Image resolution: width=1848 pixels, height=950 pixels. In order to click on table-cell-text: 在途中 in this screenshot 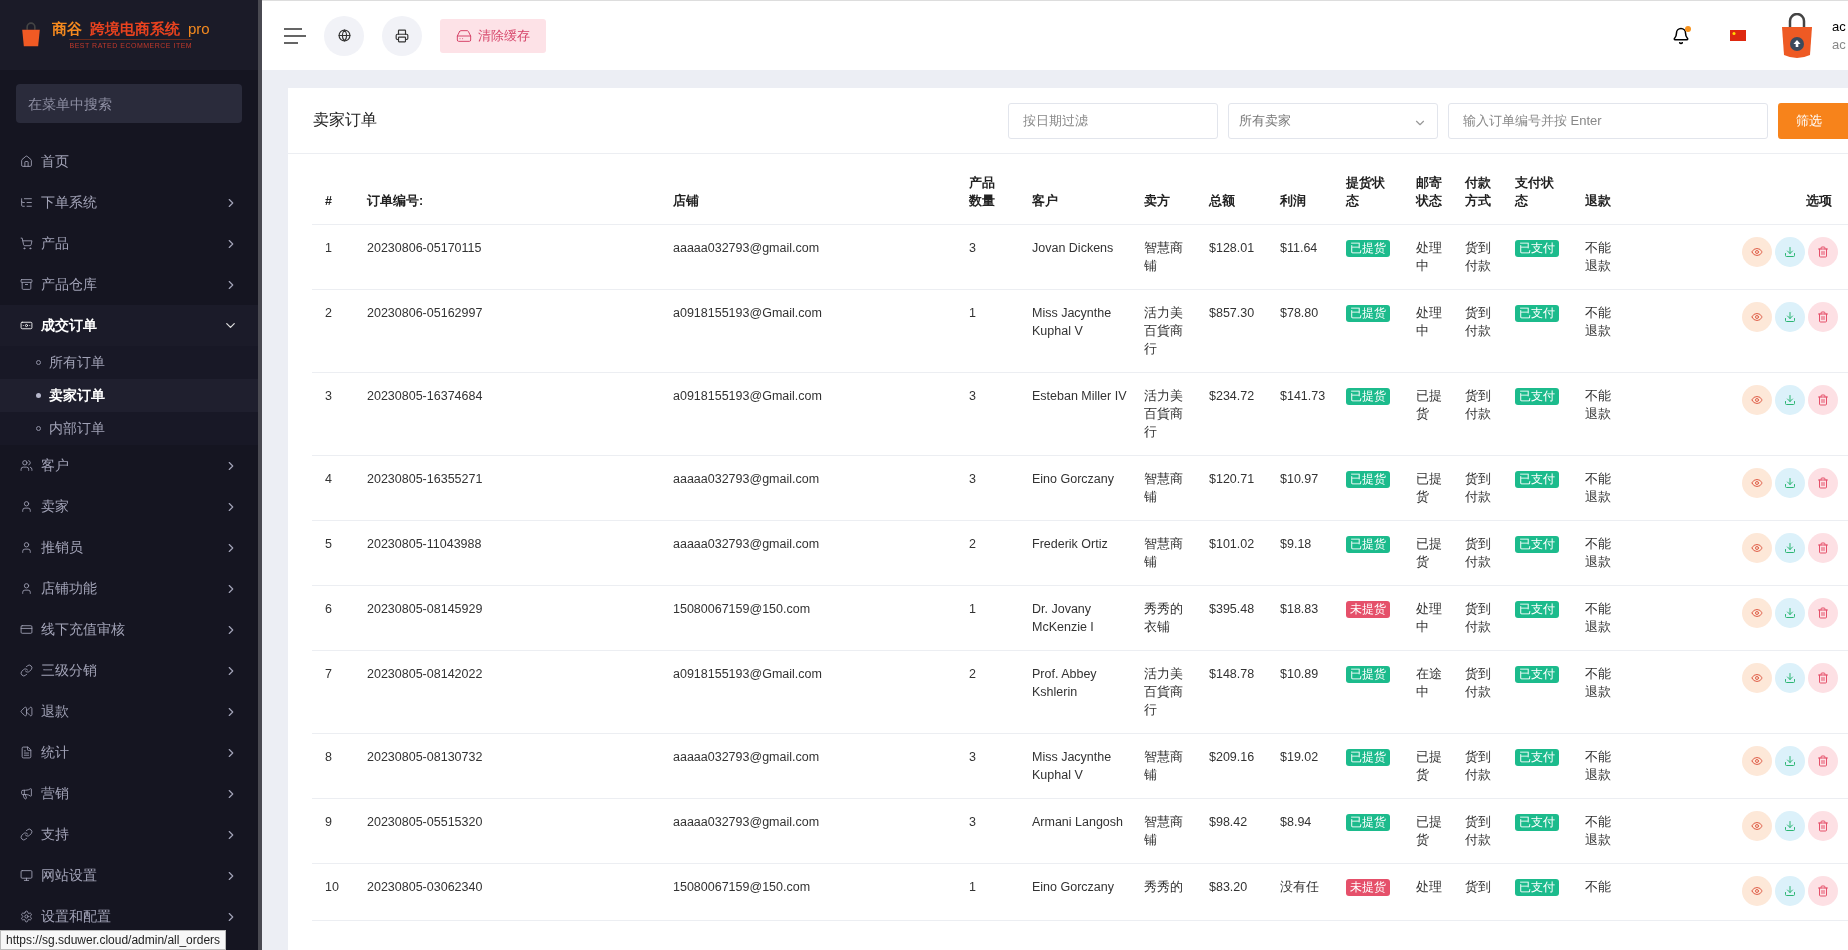, I will do `click(1429, 683)`.